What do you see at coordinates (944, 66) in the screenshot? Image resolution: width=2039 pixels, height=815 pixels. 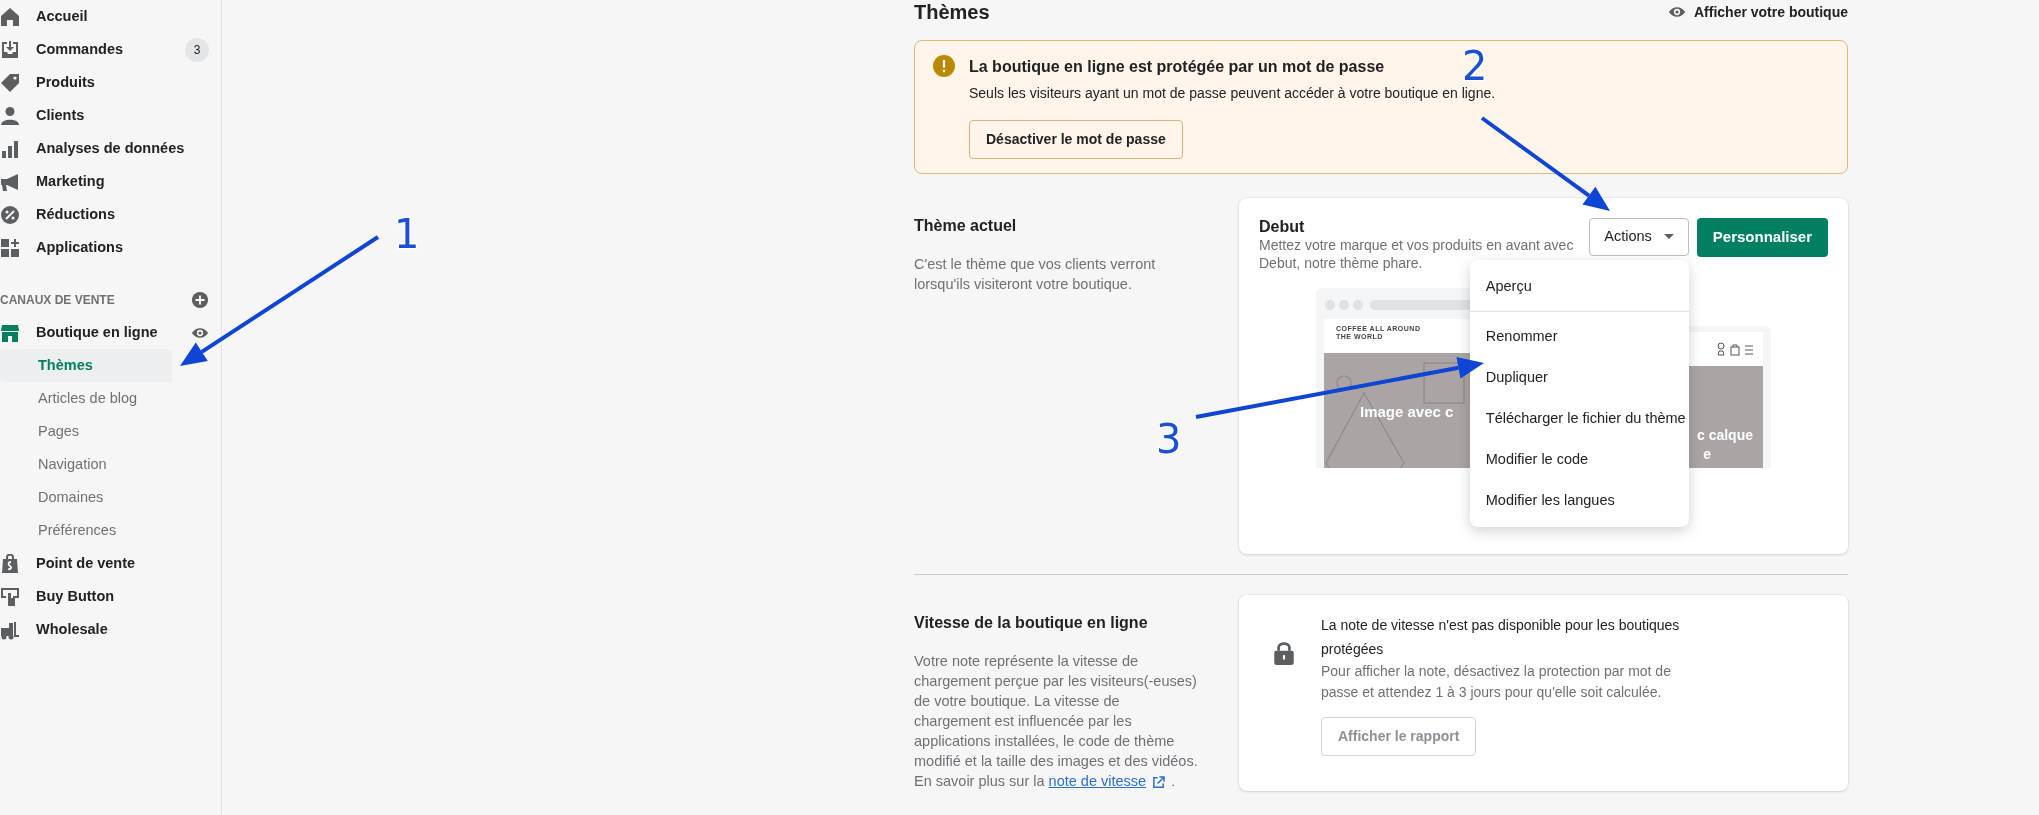 I see `warning-icon` at bounding box center [944, 66].